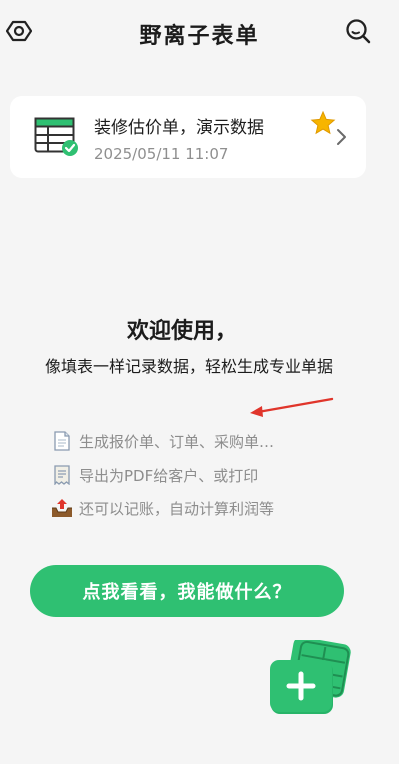  I want to click on feature-item: 导出为PDF给客户、或打印, so click(154, 475).